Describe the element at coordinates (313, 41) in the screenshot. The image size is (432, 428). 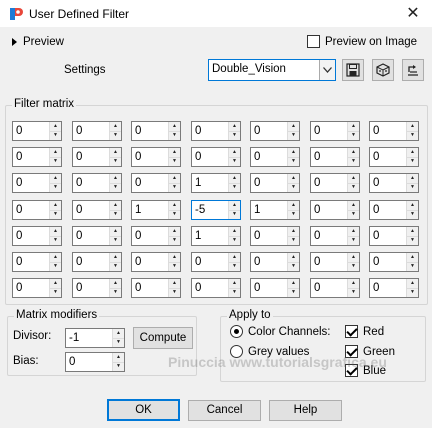
I see `preview-on-image-box` at that location.